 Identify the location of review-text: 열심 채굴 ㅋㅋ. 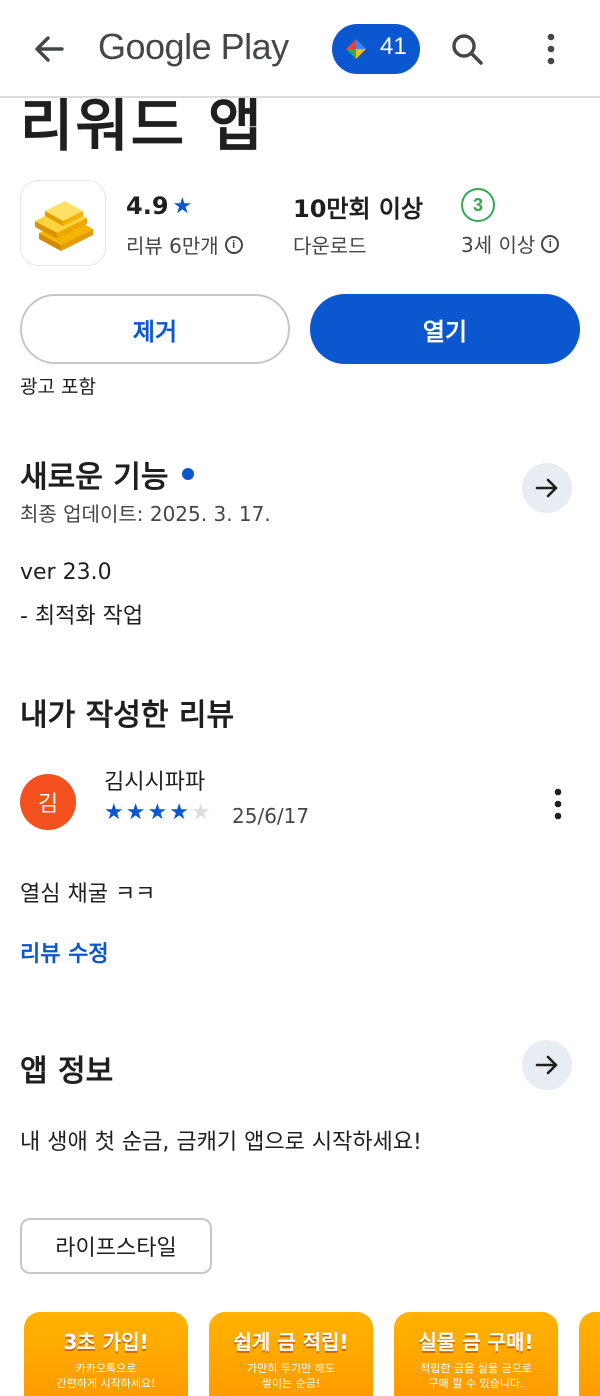
(88, 894).